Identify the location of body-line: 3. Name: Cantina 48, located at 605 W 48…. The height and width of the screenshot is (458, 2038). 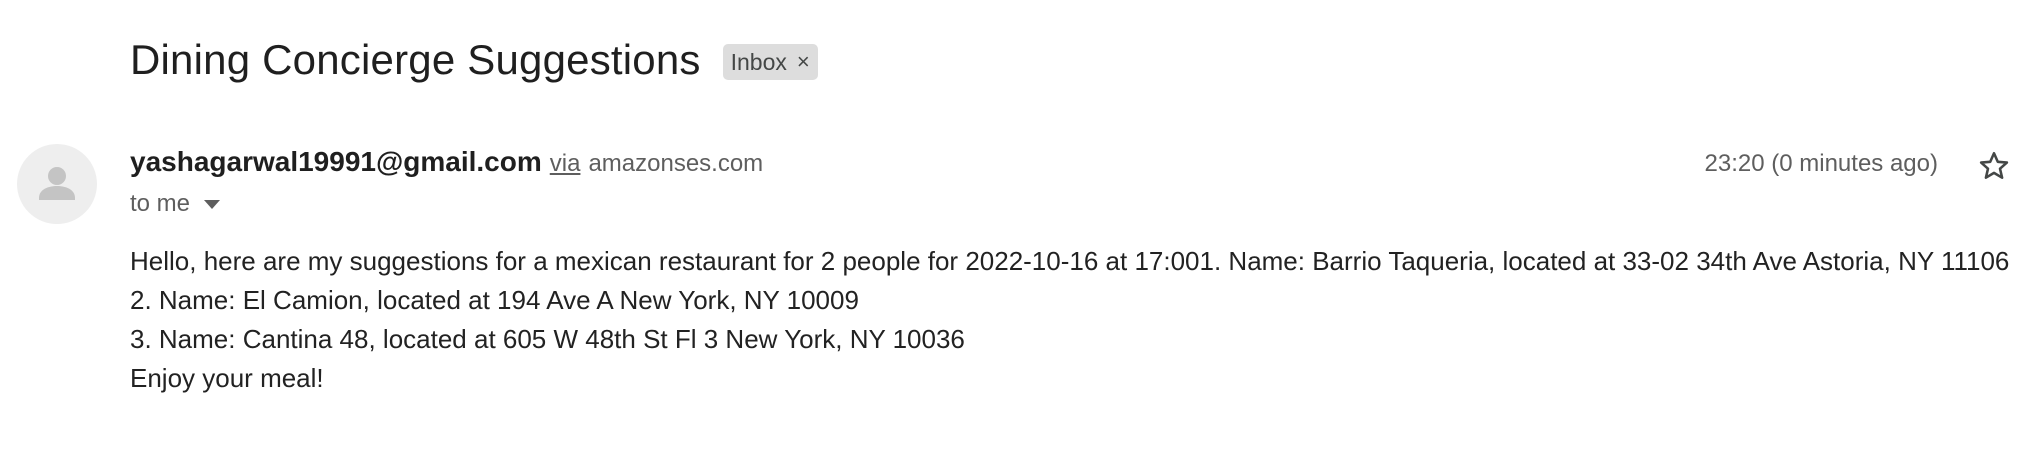
(547, 339).